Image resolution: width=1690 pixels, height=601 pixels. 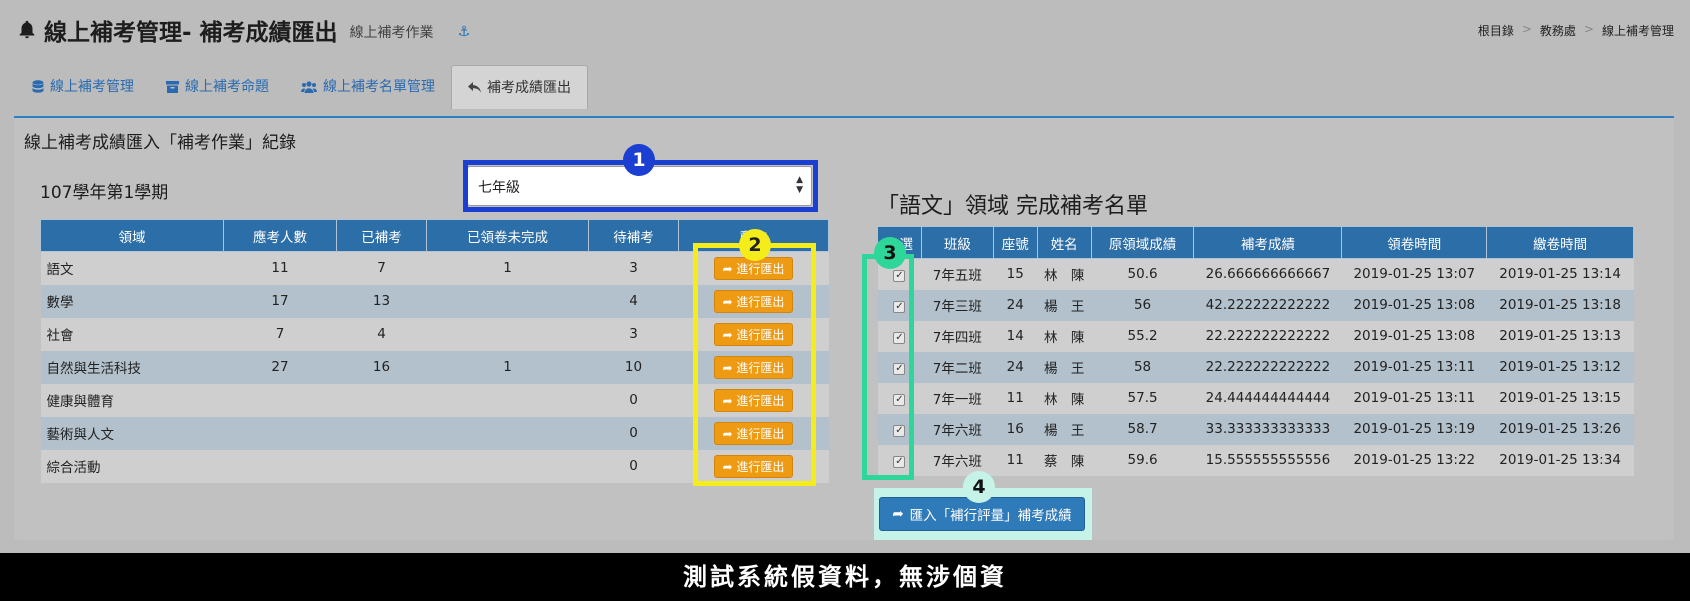 I want to click on column-header: 領卷時間, so click(x=1414, y=242).